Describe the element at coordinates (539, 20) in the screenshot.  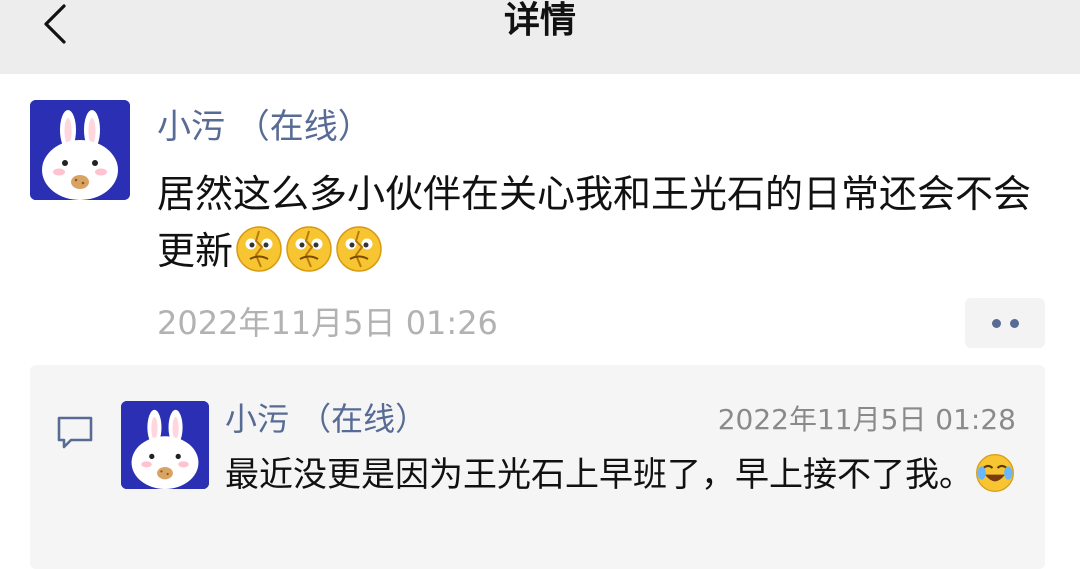
I see `page-title: 详情` at that location.